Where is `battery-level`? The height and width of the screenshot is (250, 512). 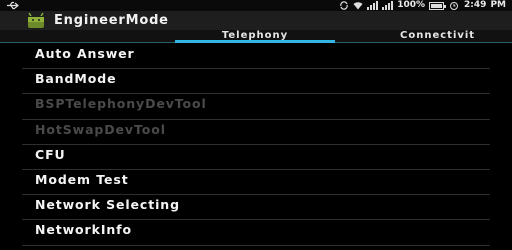 battery-level is located at coordinates (437, 5).